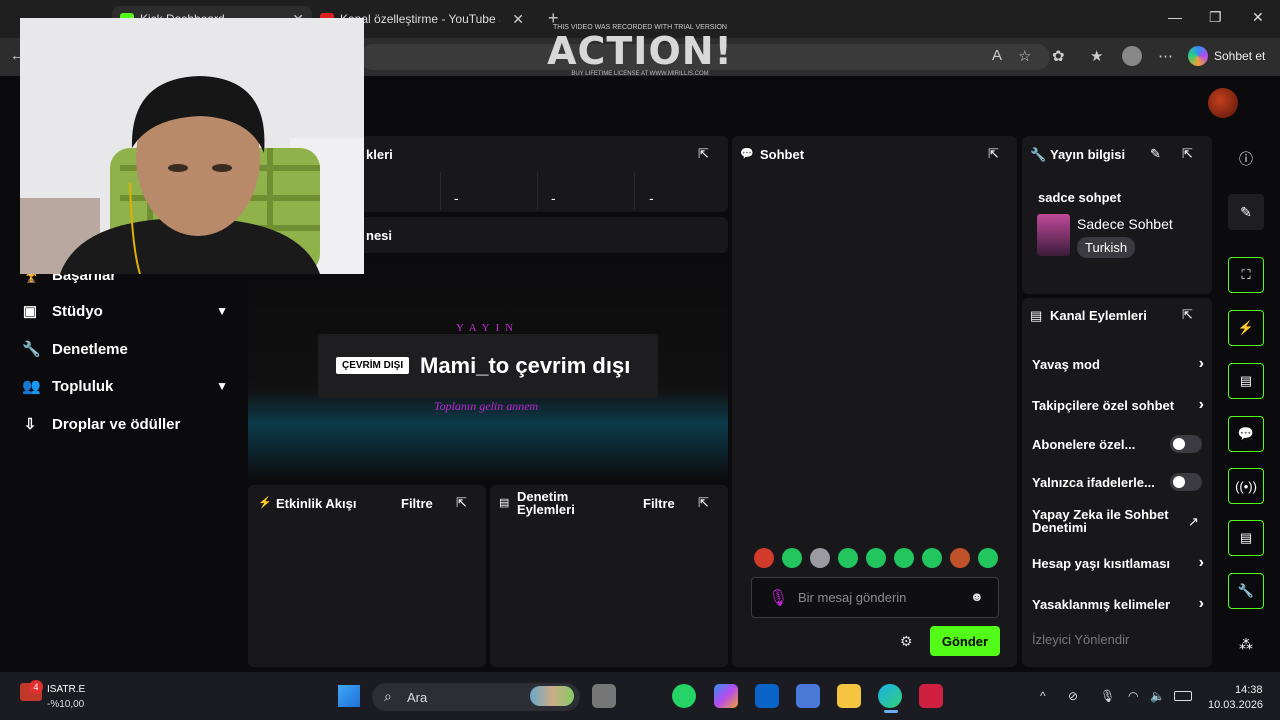 The width and height of the screenshot is (1280, 720). What do you see at coordinates (1186, 482) in the screenshot?
I see `emotes-only-toggle` at bounding box center [1186, 482].